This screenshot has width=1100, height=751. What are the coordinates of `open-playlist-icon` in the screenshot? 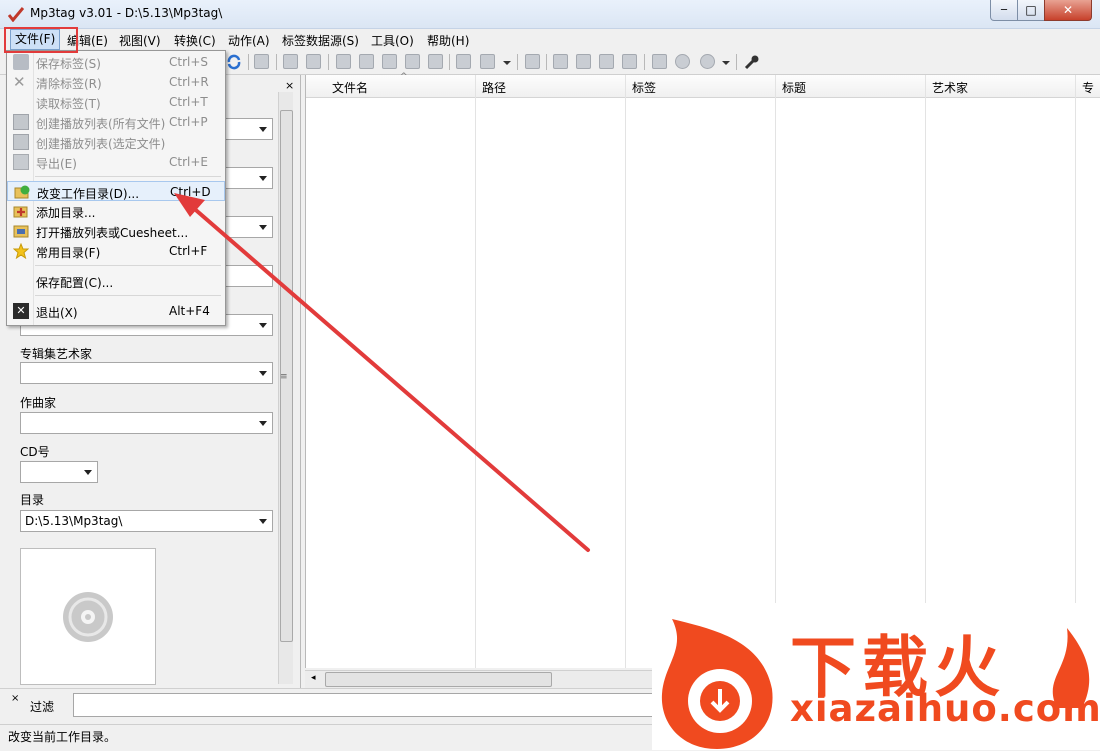 It's located at (21, 231).